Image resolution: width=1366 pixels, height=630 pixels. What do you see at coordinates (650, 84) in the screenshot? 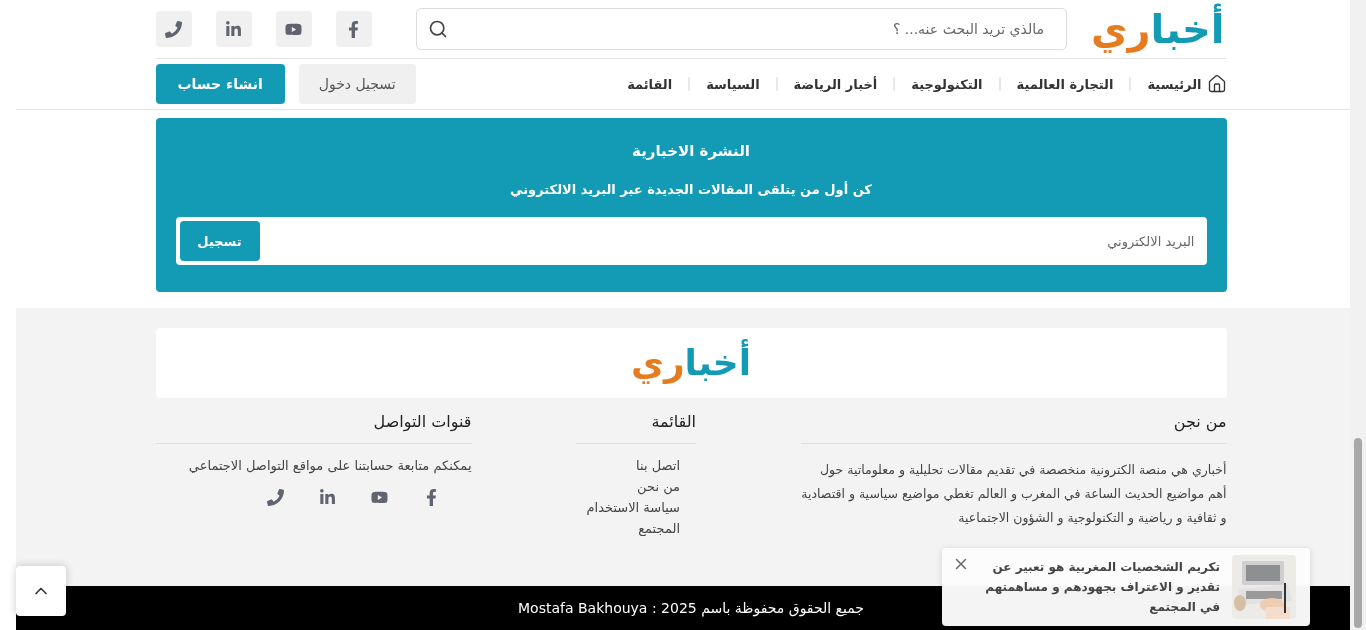
I see `nav-link: القائمة` at bounding box center [650, 84].